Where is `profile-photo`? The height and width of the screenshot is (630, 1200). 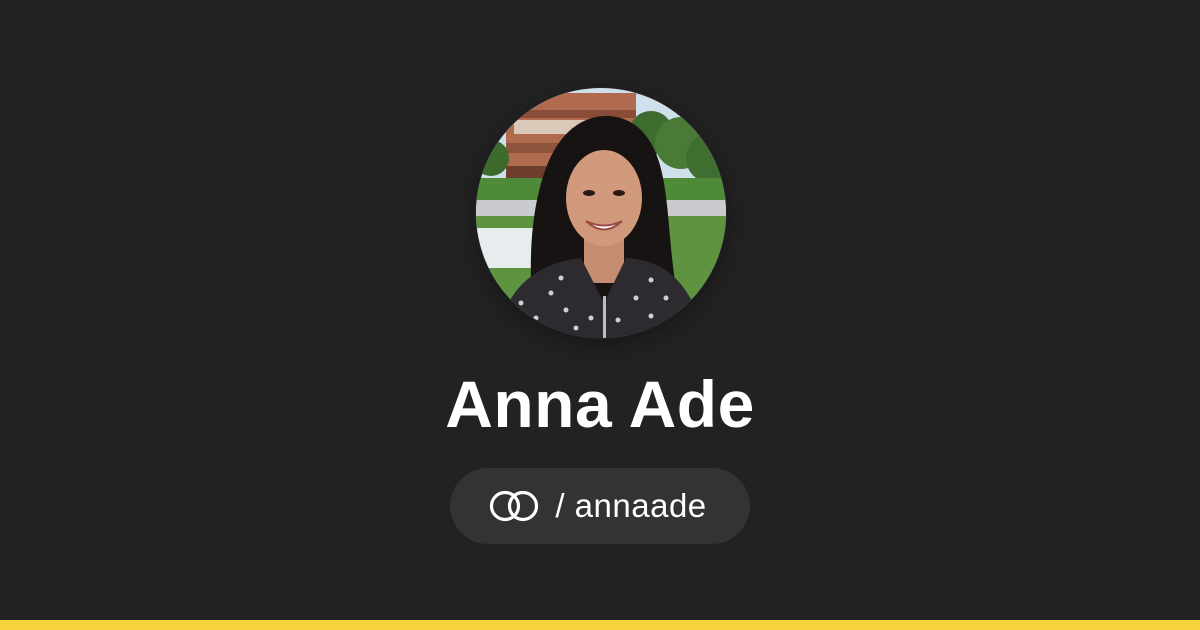
profile-photo is located at coordinates (601, 213).